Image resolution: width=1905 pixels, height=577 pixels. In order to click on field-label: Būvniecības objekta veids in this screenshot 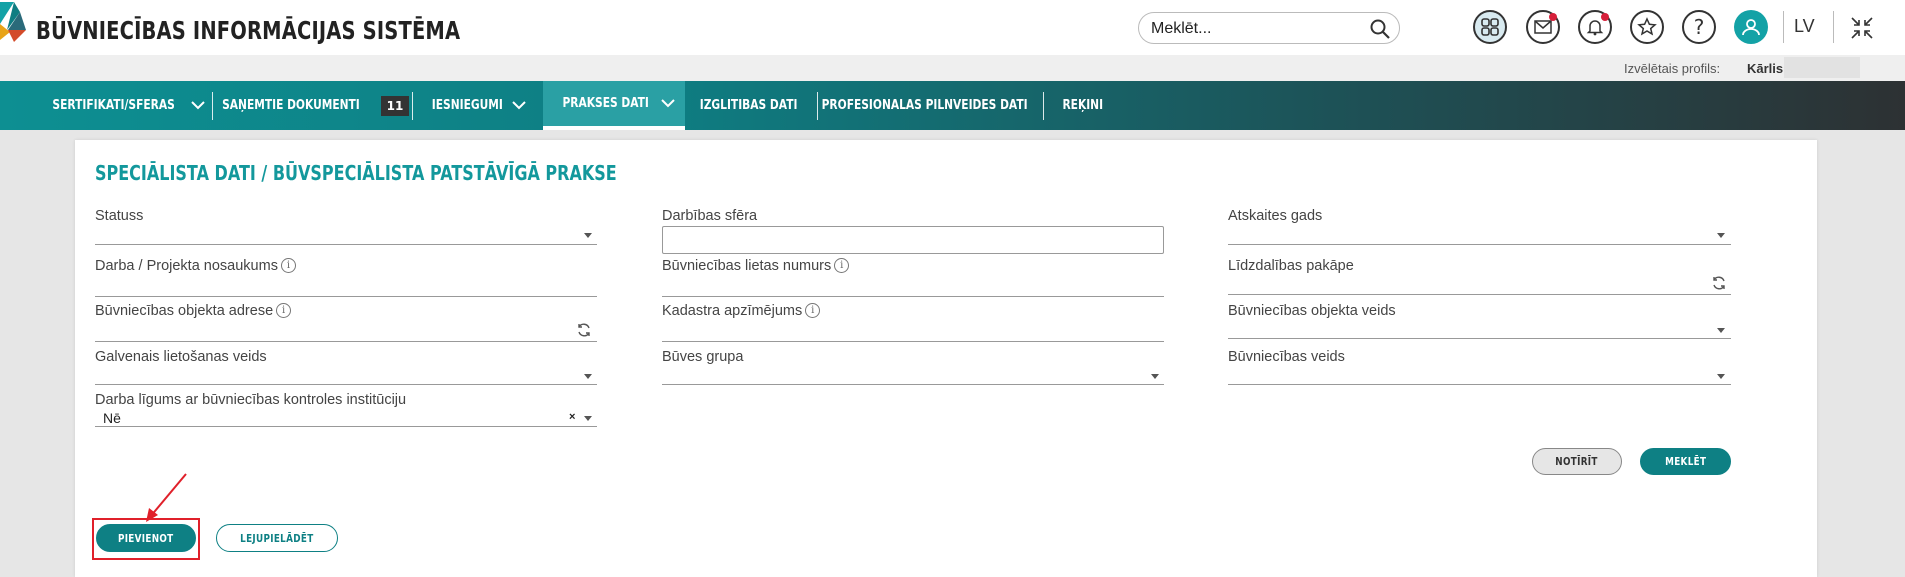, I will do `click(1312, 311)`.